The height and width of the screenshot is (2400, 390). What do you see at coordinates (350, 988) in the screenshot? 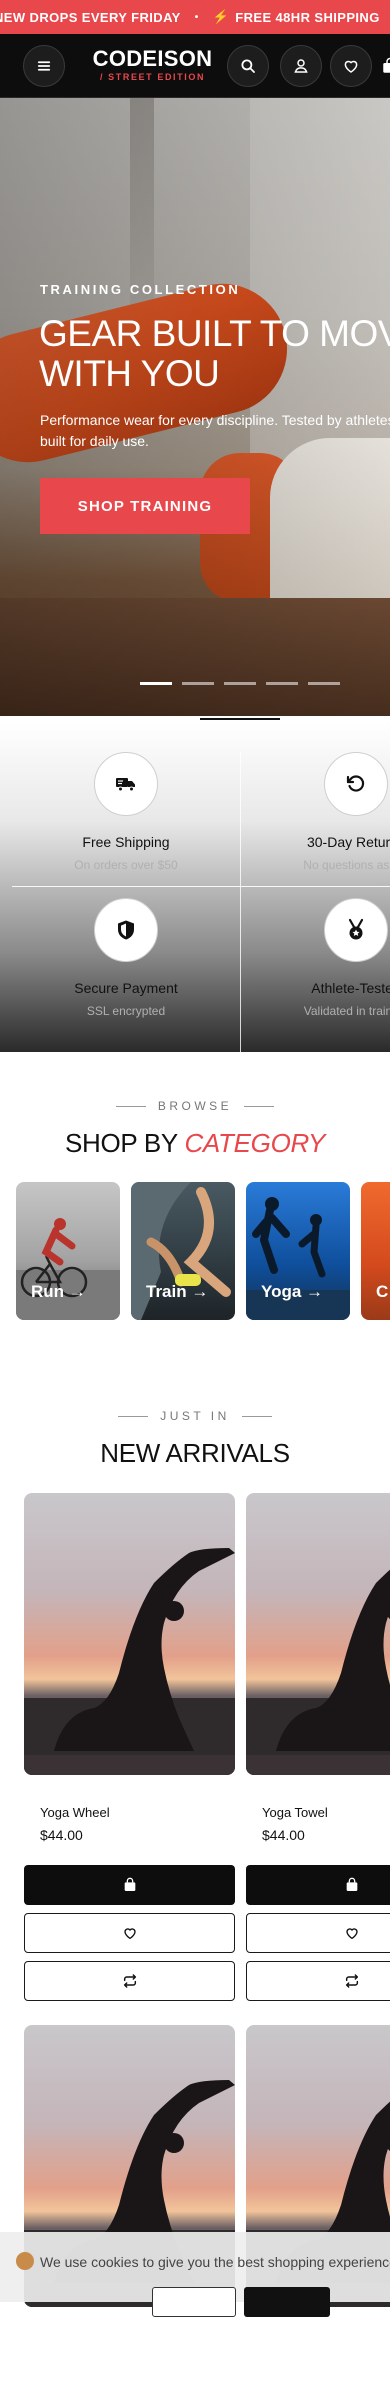
I see `feature-title: Athlete-Tested` at bounding box center [350, 988].